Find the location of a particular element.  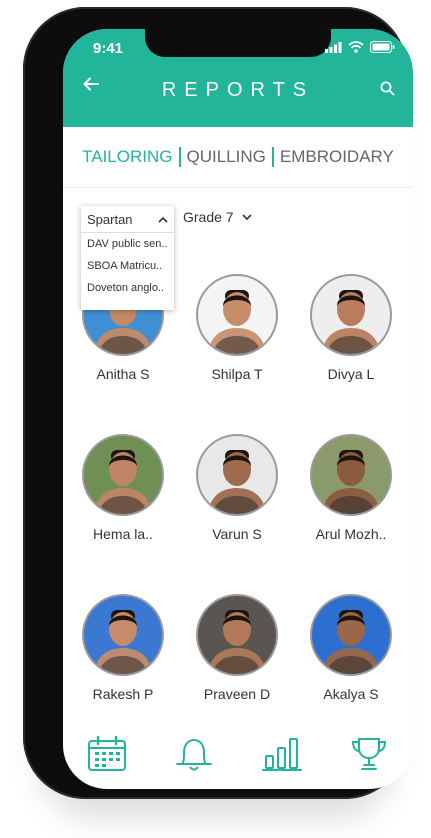

student-card: Shilpa T is located at coordinates (237, 328).